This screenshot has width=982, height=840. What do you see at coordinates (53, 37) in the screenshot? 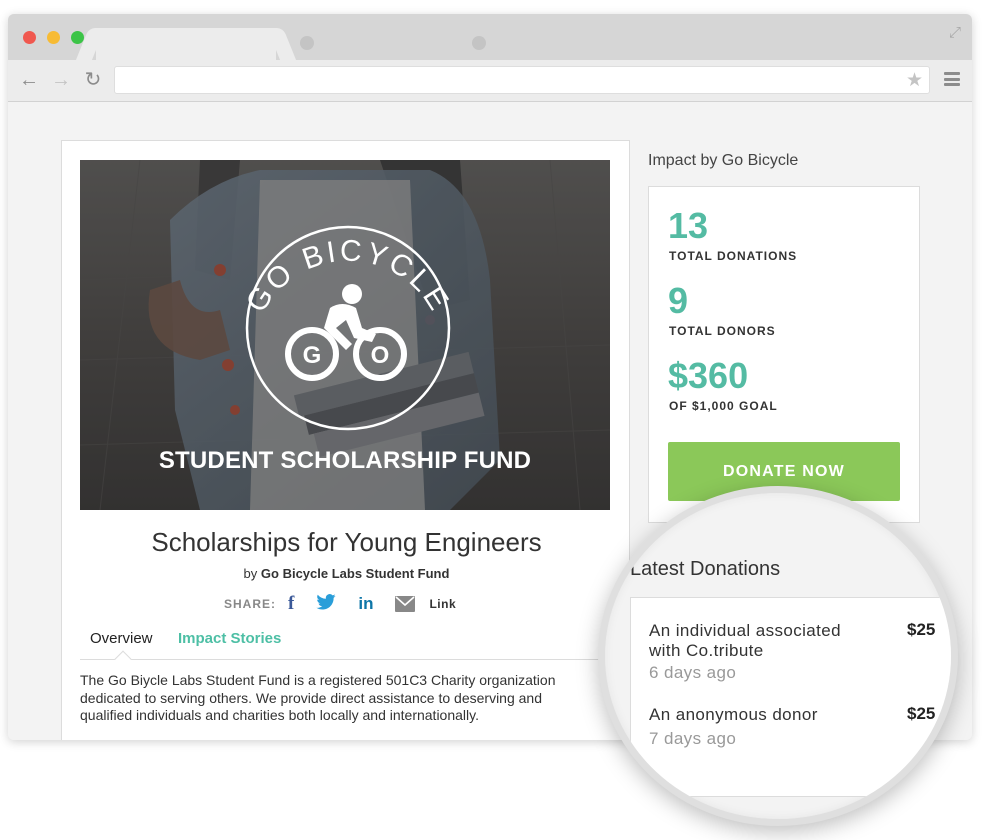
I see `minimize-window-button` at bounding box center [53, 37].